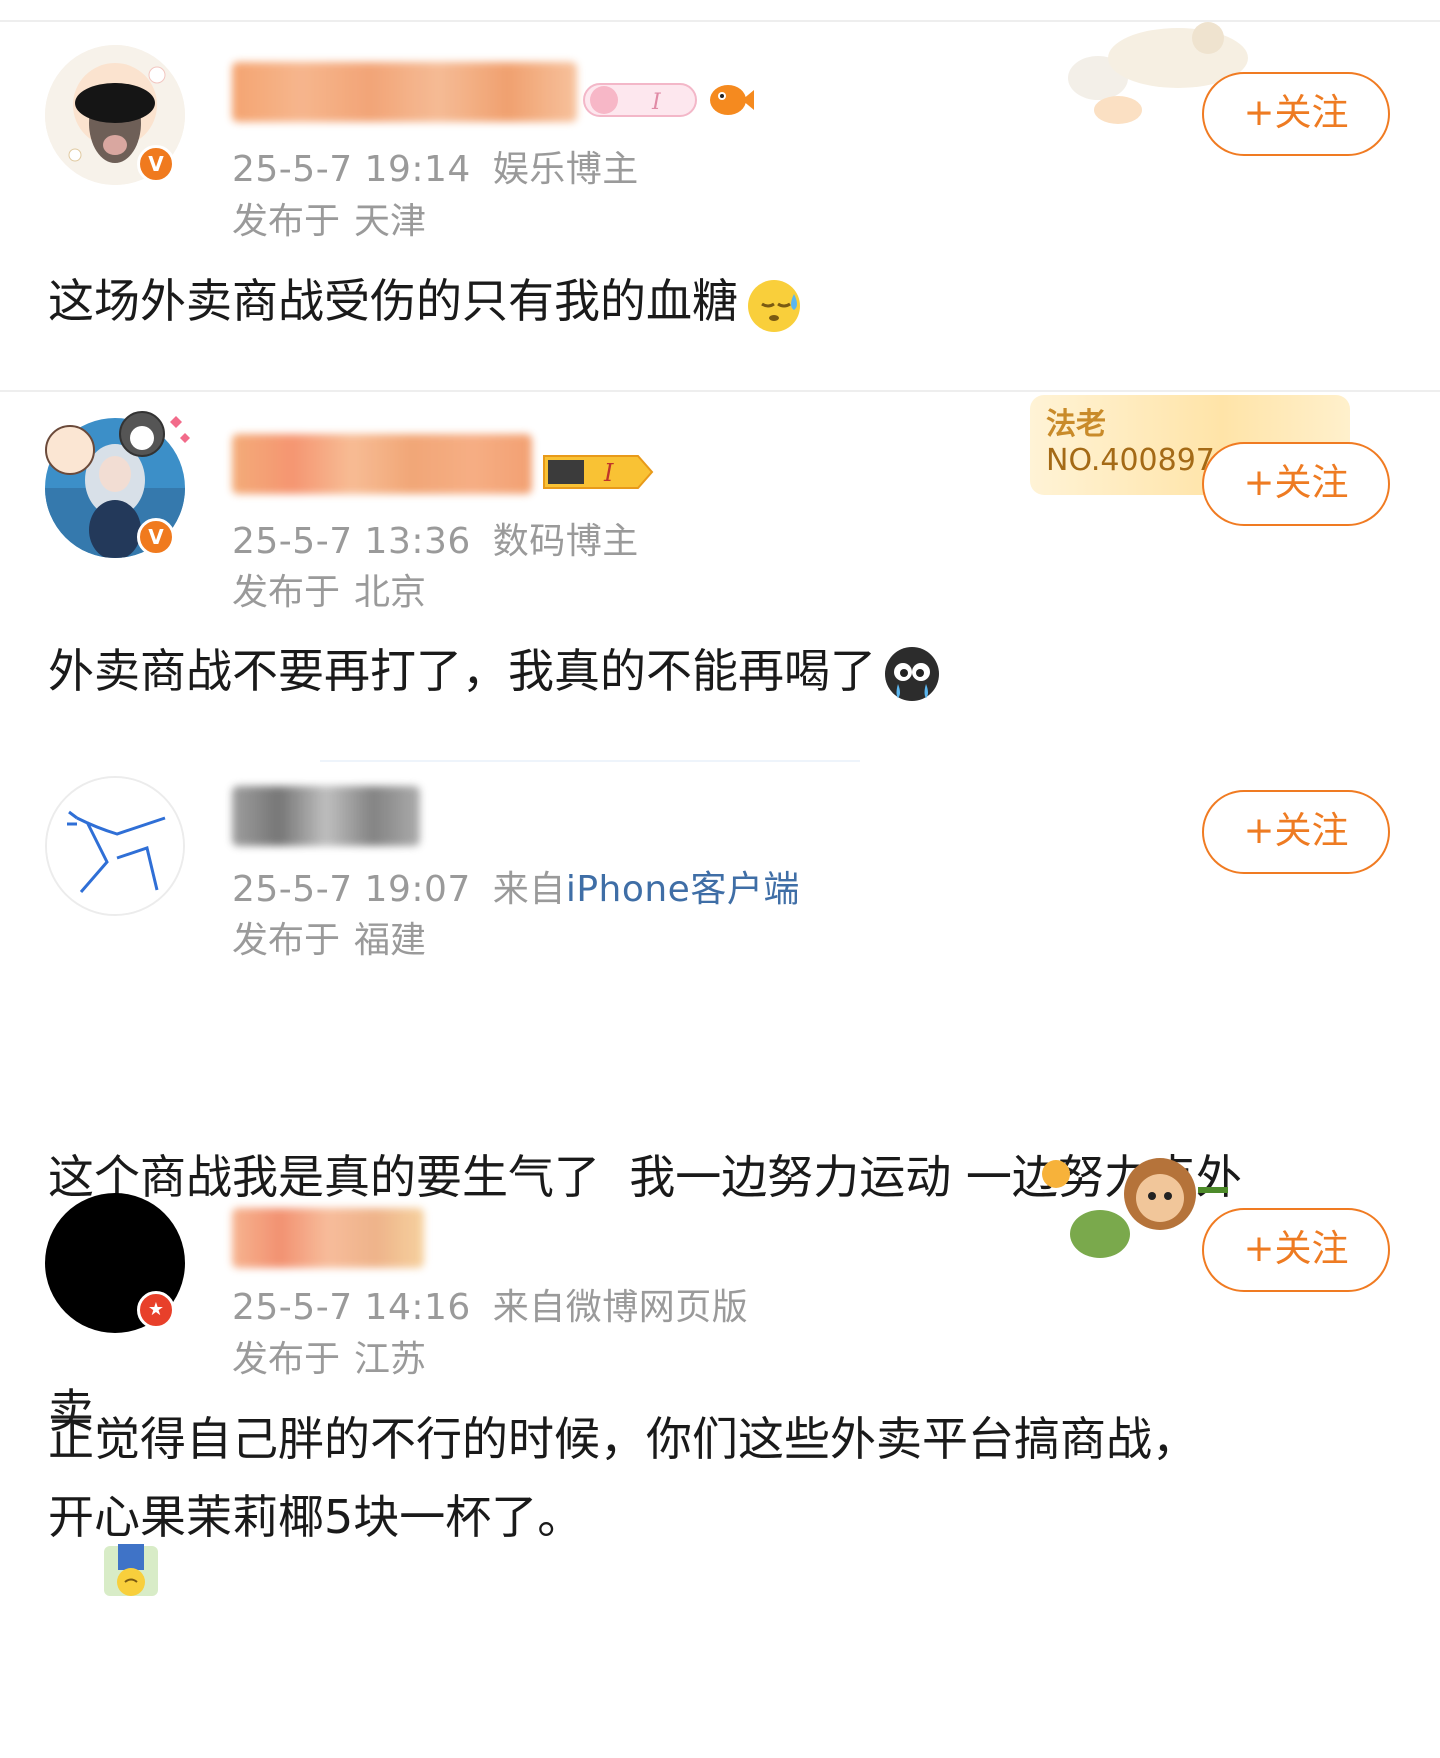  I want to click on post-time: 25-5-7 19:07, so click(351, 889).